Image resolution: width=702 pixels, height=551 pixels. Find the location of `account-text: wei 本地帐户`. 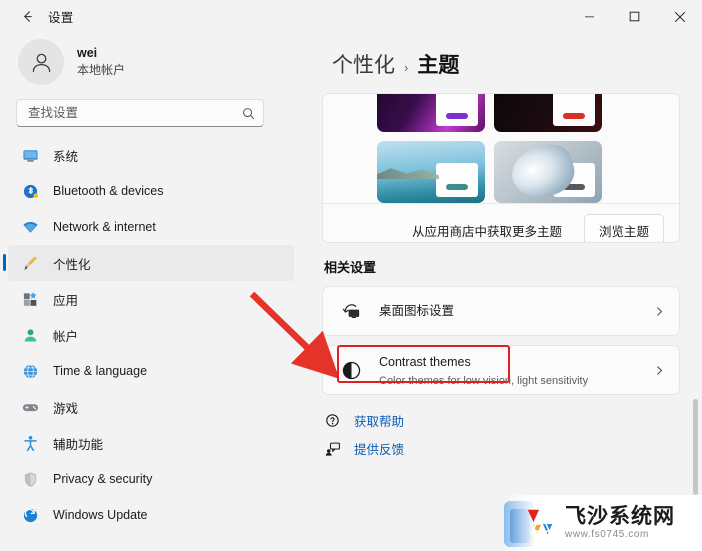

account-text: wei 本地帐户 is located at coordinates (101, 61).